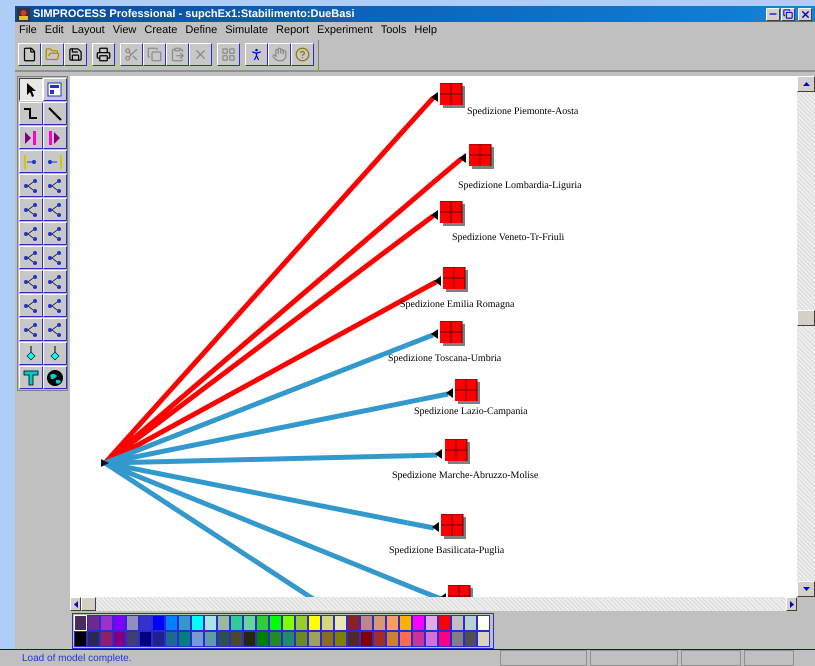 This screenshot has height=666, width=815. Describe the element at coordinates (88, 30) in the screenshot. I see `menu-item: Layout` at that location.